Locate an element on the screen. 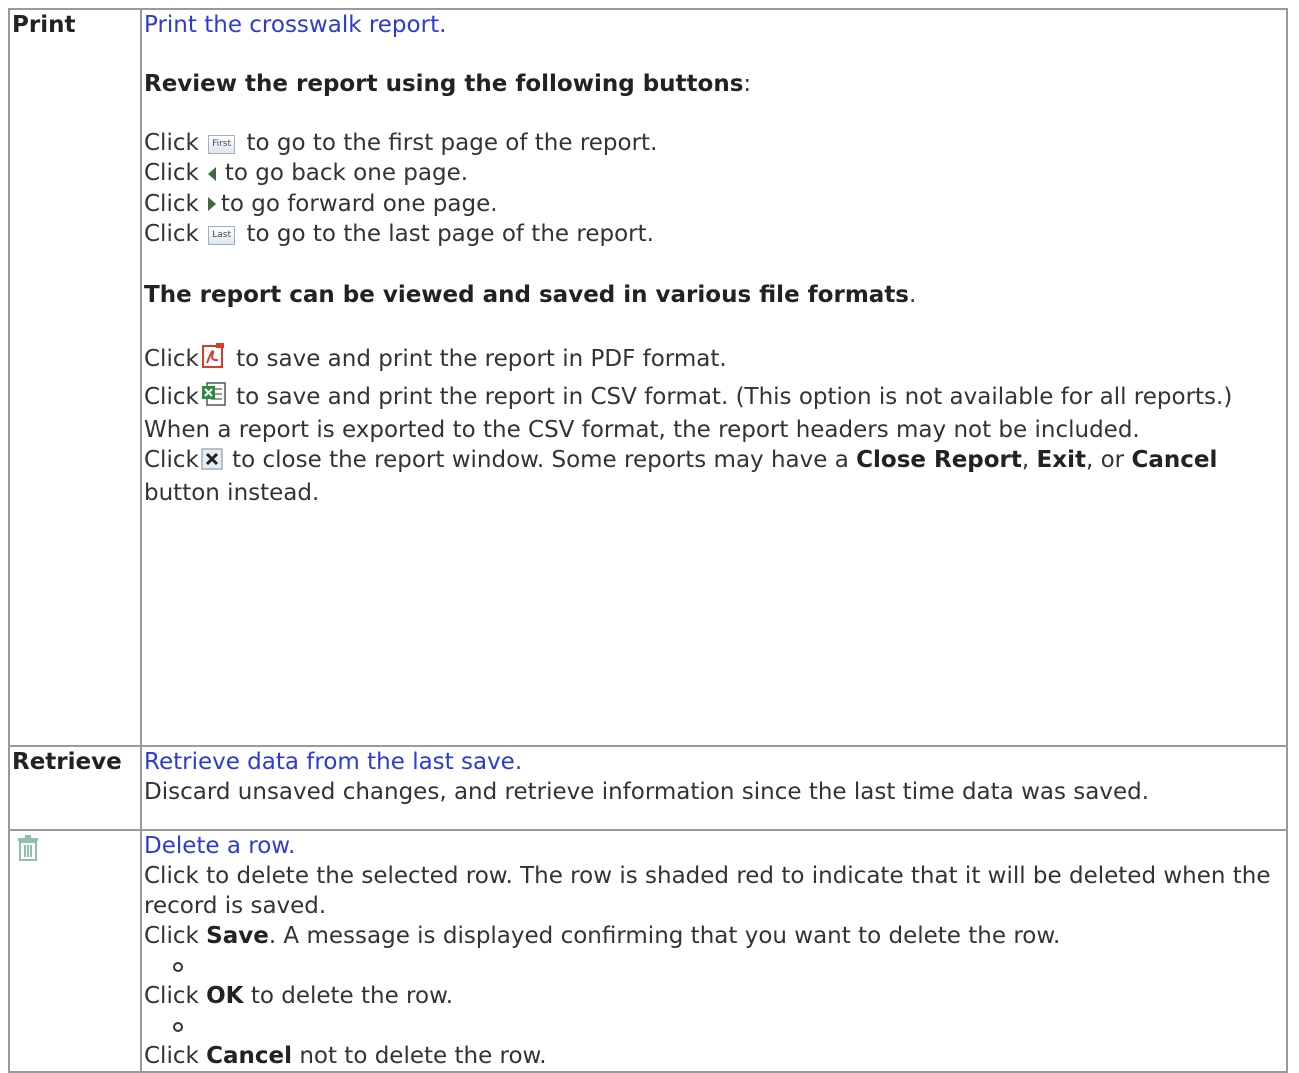  next-arrow-icon is located at coordinates (212, 204).